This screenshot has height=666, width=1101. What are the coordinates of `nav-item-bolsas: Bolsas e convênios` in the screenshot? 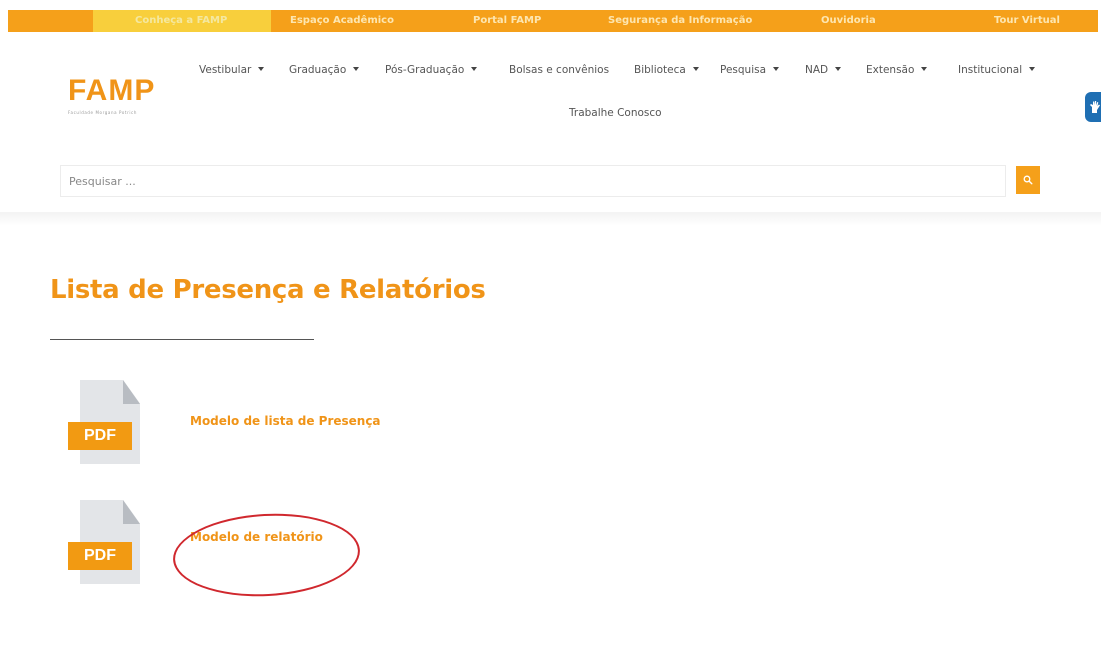 It's located at (559, 70).